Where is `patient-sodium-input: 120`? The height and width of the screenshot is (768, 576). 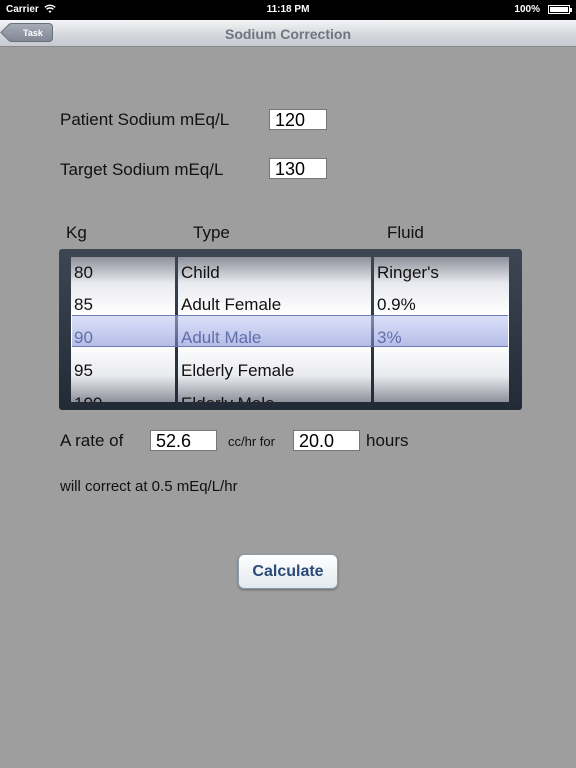 patient-sodium-input: 120 is located at coordinates (298, 119).